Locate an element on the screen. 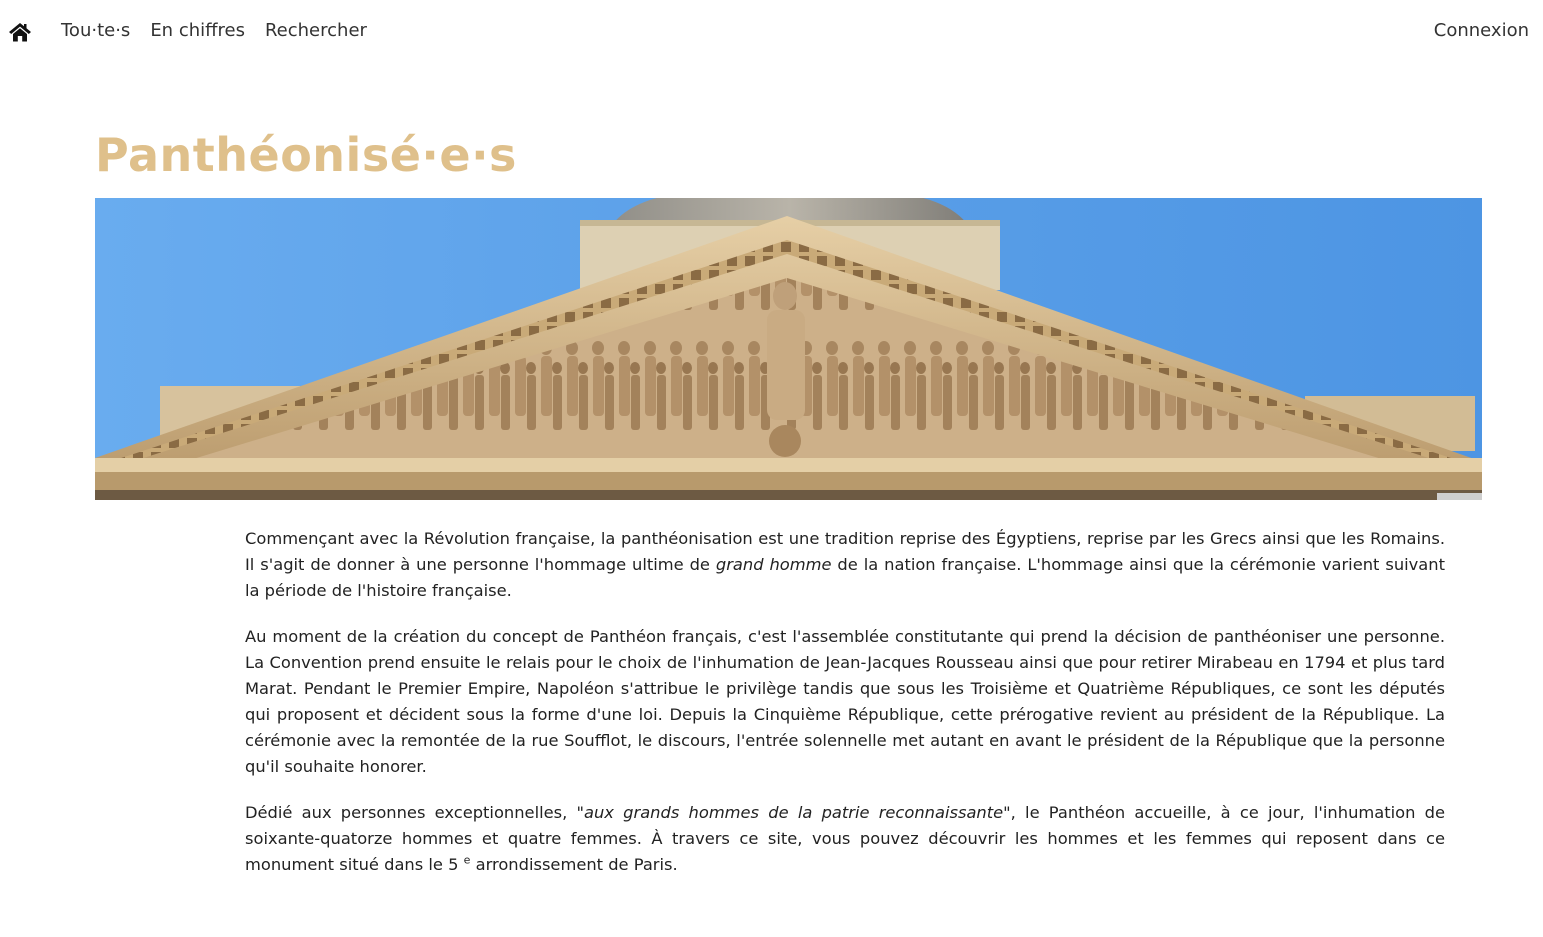 Image resolution: width=1543 pixels, height=937 pixels. nav-item-en-chiffres: En chiffres is located at coordinates (197, 30).